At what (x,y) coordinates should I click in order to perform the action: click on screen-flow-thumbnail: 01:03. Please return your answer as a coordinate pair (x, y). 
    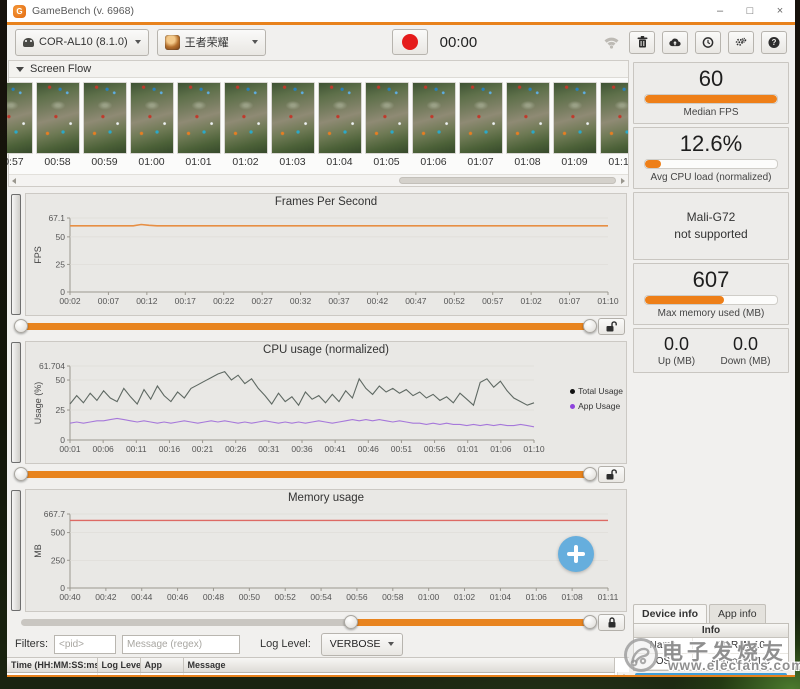
    Looking at the image, I should click on (292, 125).